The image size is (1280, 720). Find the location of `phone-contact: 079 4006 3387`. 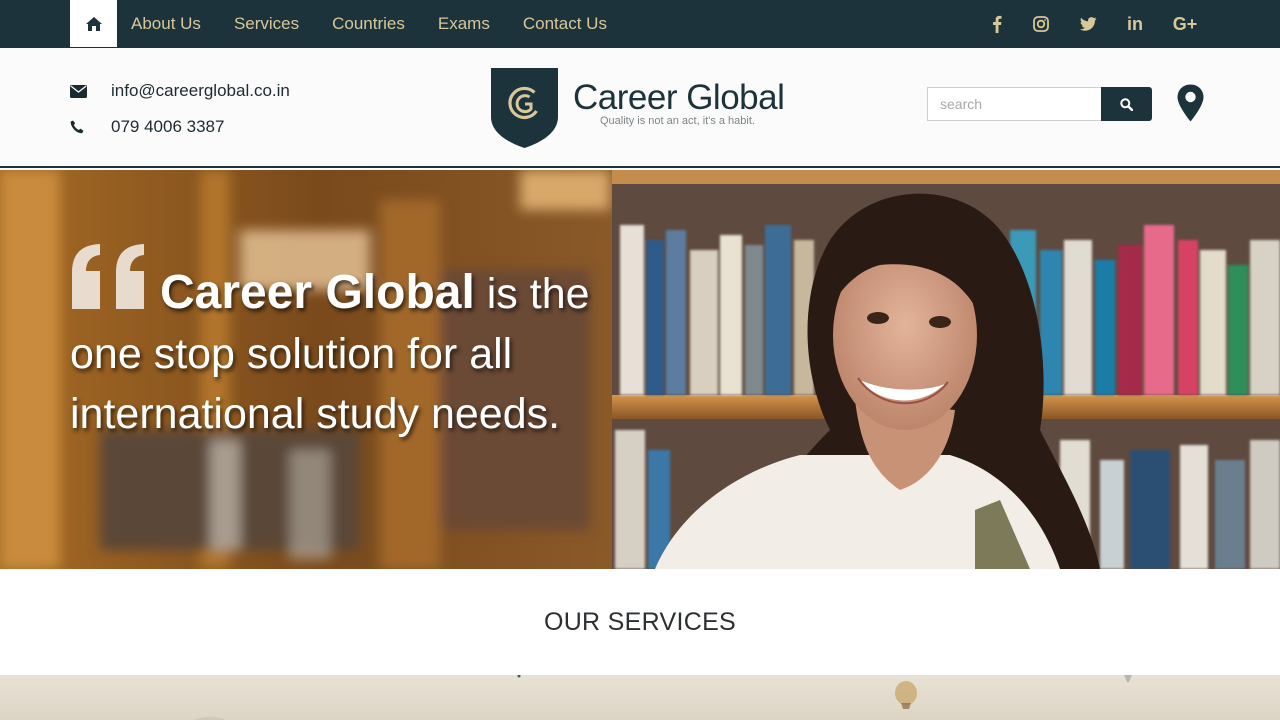

phone-contact: 079 4006 3387 is located at coordinates (147, 127).